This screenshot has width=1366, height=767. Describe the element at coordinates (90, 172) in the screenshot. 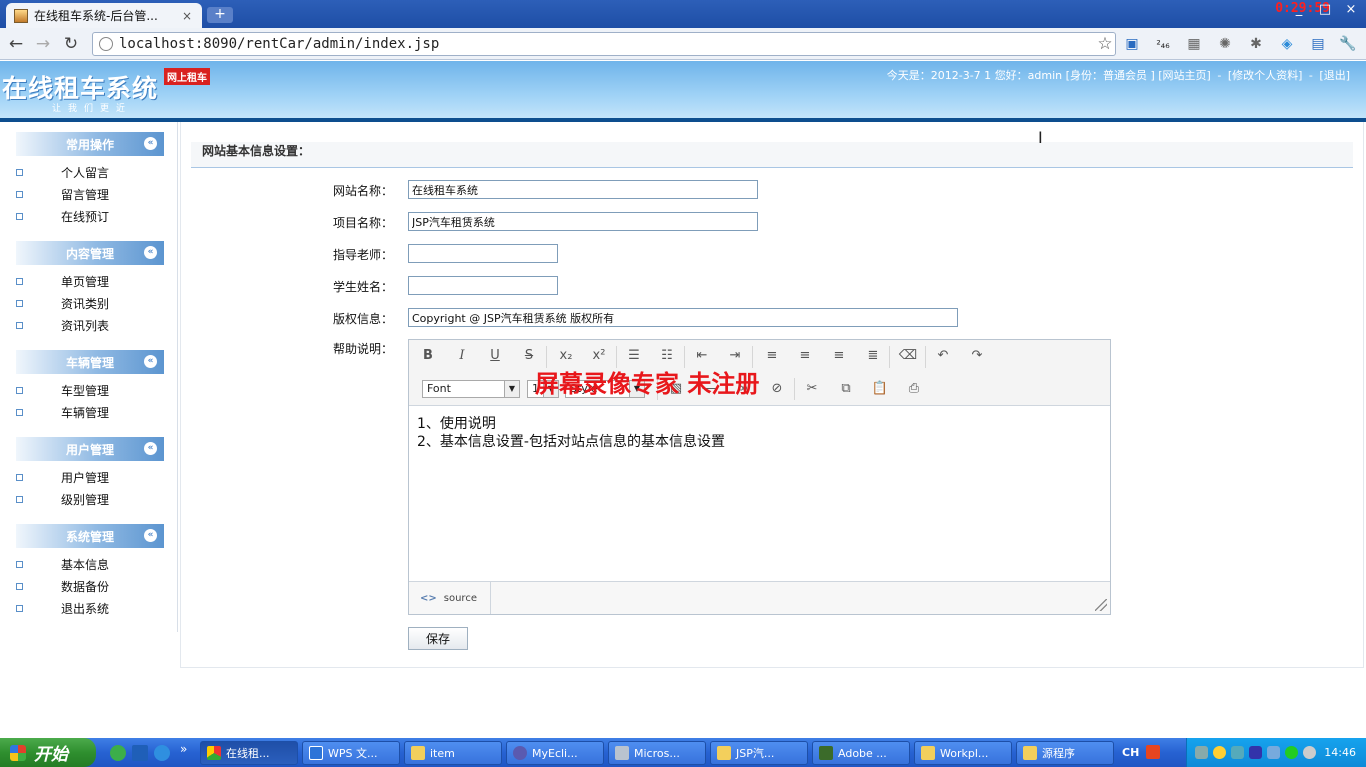

I see `sidebar-item-personal-message: 个人留言` at that location.